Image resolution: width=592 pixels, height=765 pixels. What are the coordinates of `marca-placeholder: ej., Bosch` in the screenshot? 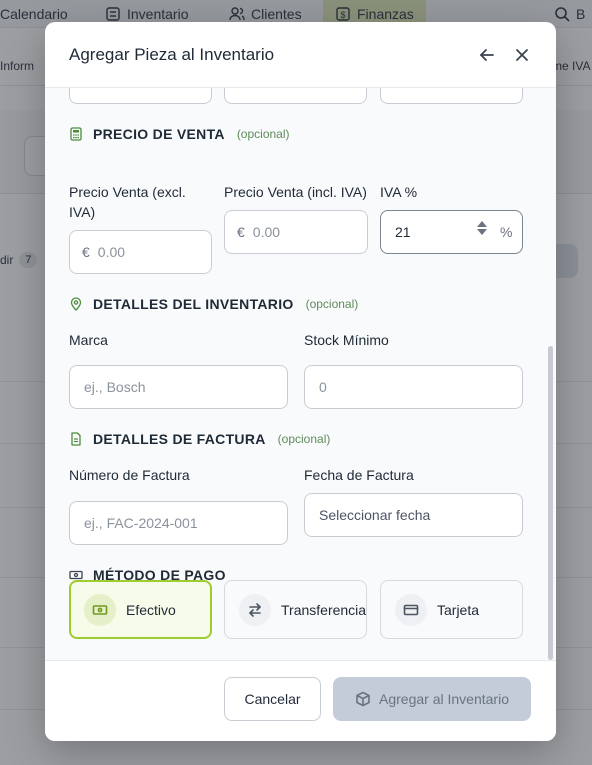 It's located at (115, 387).